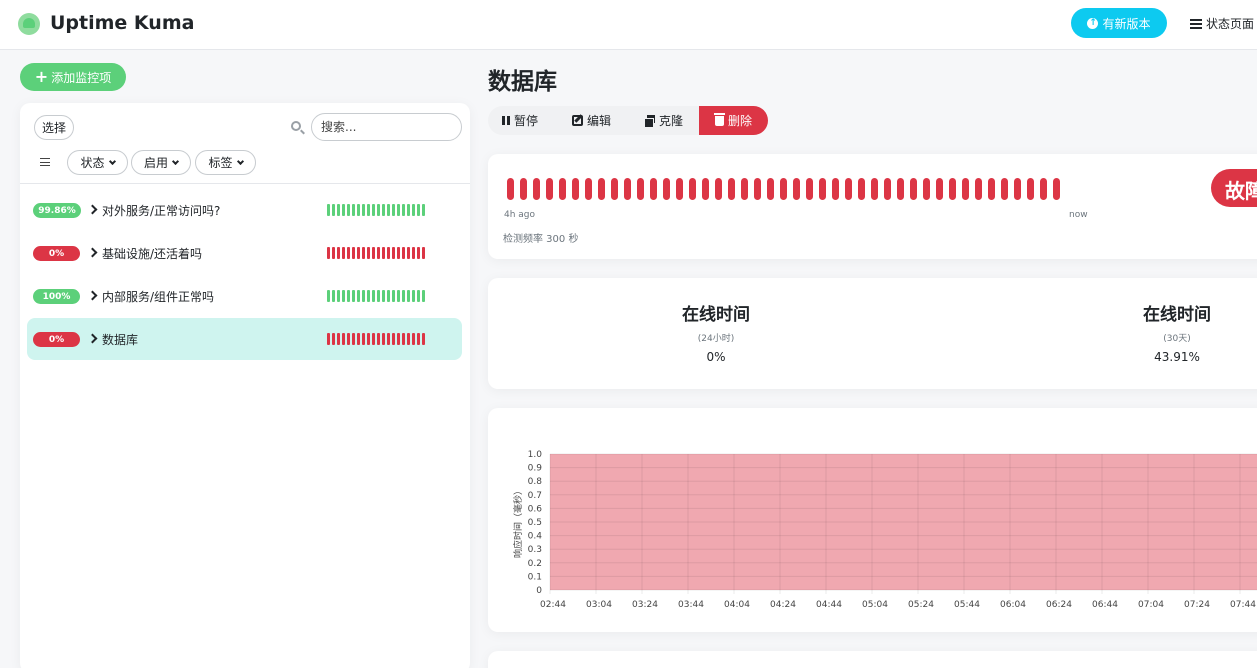  I want to click on uptime-30d-stat: 在线时间 (30天) 43.91%, so click(1177, 332).